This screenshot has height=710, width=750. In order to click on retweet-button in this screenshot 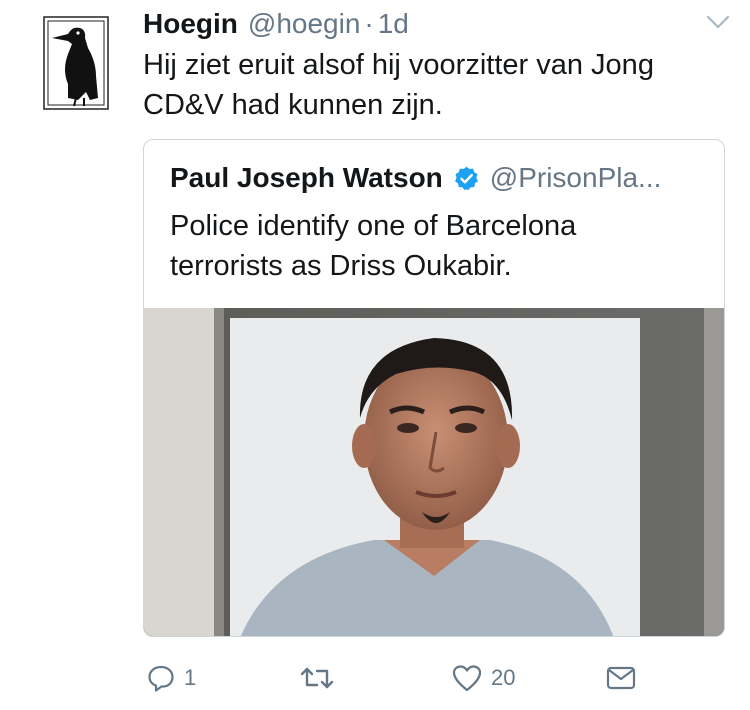, I will do `click(321, 678)`.